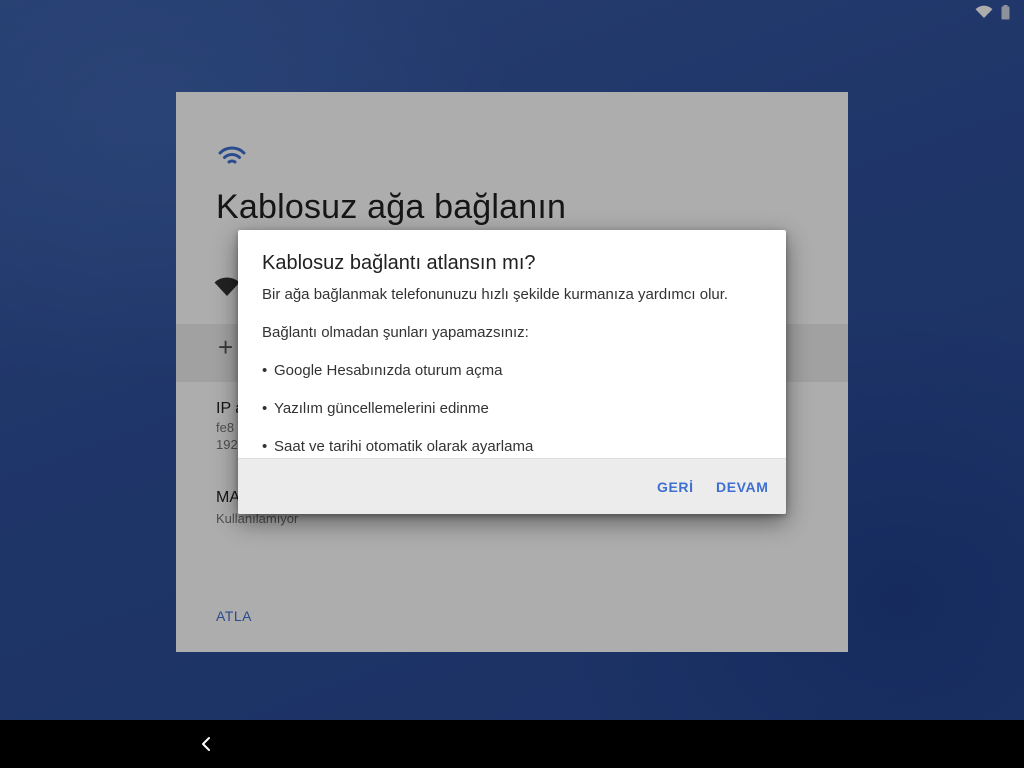  I want to click on continue-button: DEVAM, so click(742, 487).